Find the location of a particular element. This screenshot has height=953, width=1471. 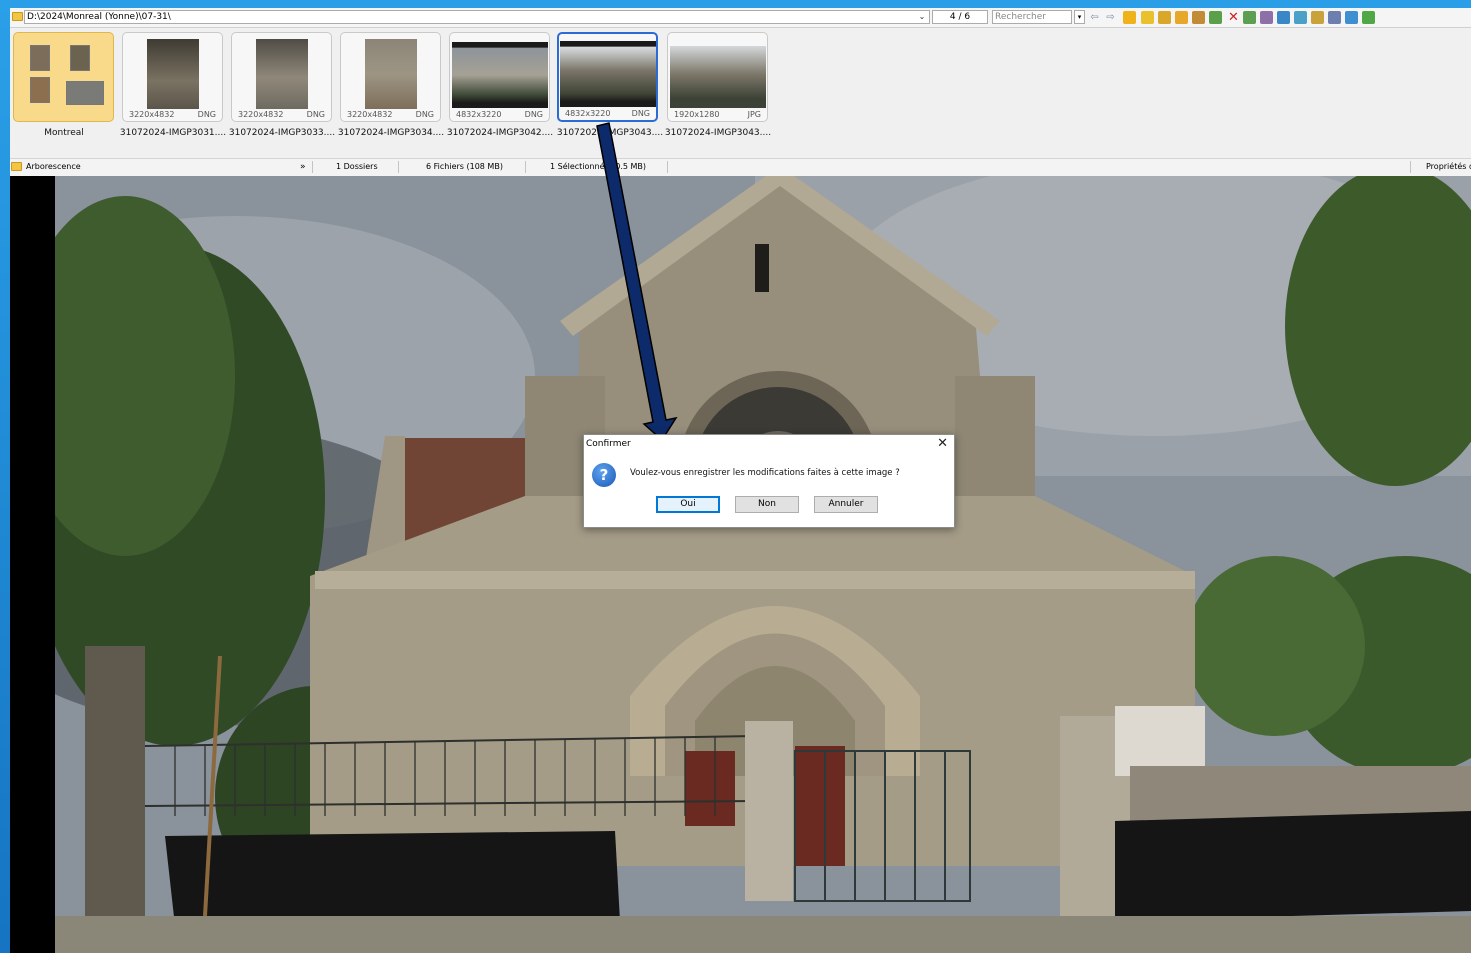

no-button: Non is located at coordinates (767, 504).